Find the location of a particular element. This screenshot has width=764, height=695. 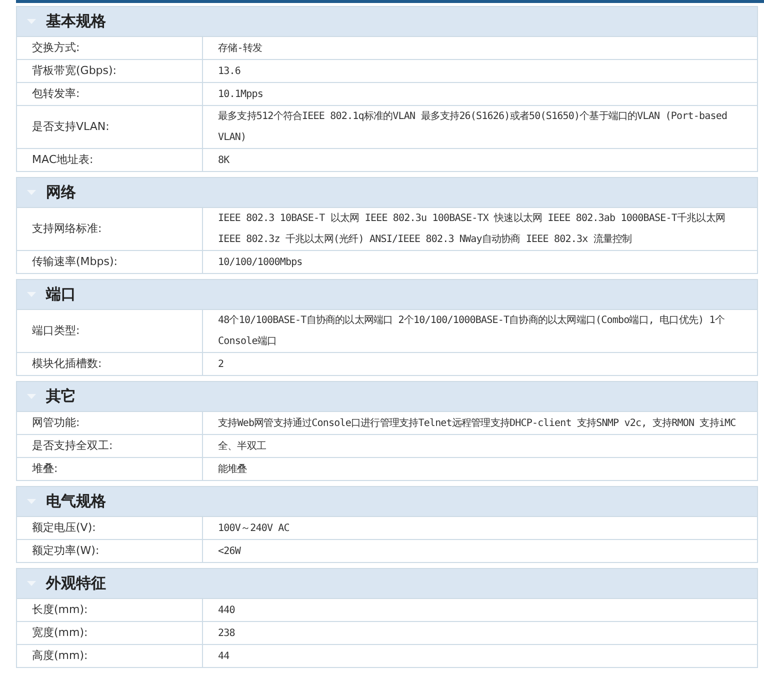

spec-label: 宽度(mm): is located at coordinates (60, 632).